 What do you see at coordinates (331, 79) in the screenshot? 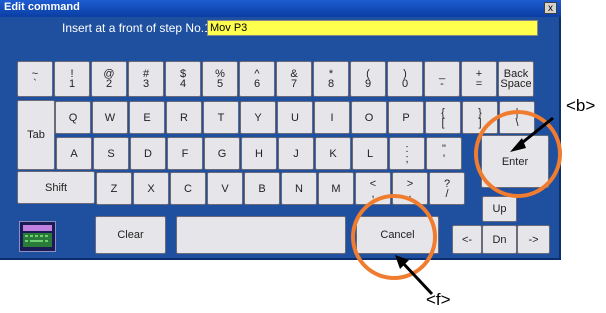
I see `key-r1-8: * 8` at bounding box center [331, 79].